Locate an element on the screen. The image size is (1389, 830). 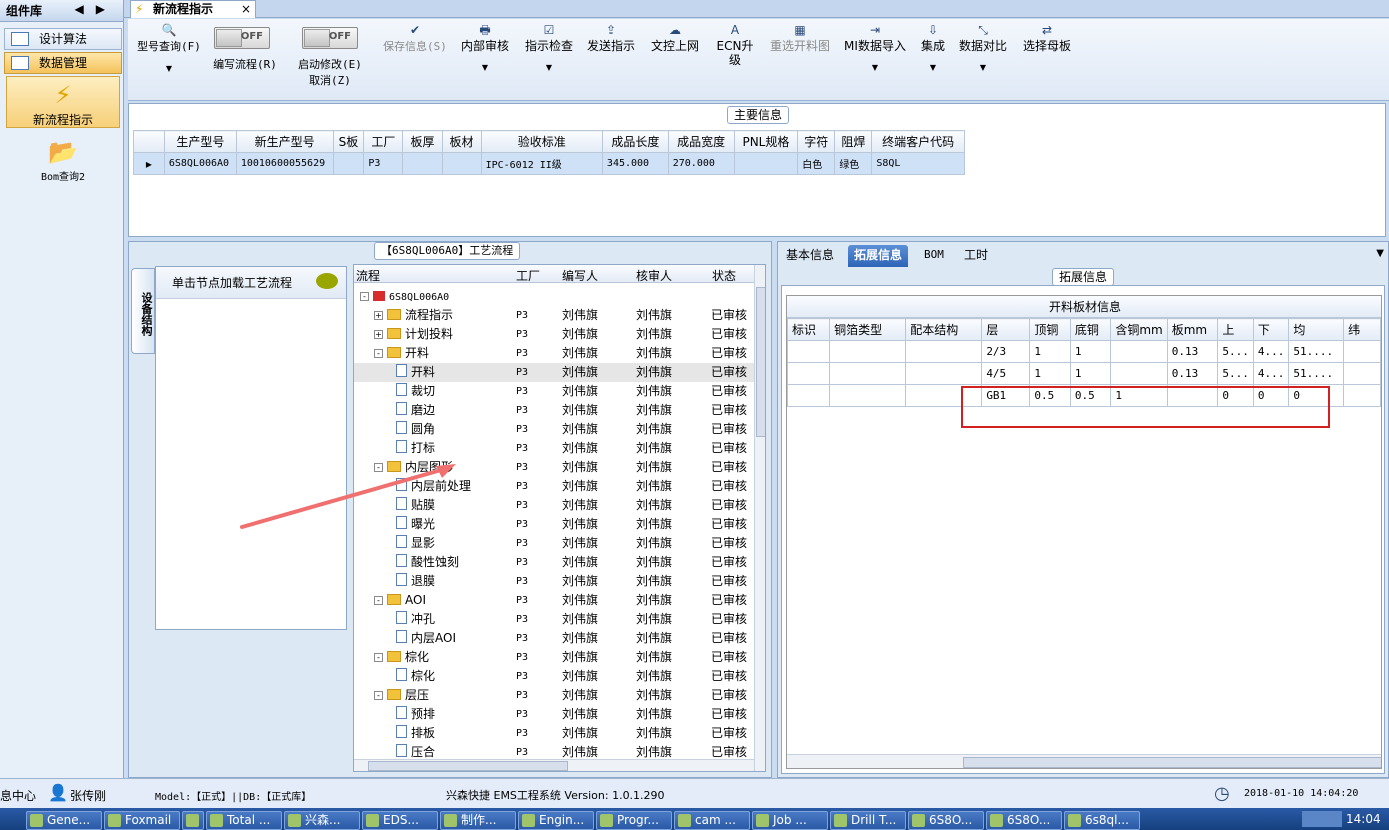
mi-import-button: ⇥ MI数据导入 ▼ is located at coordinates (875, 49).